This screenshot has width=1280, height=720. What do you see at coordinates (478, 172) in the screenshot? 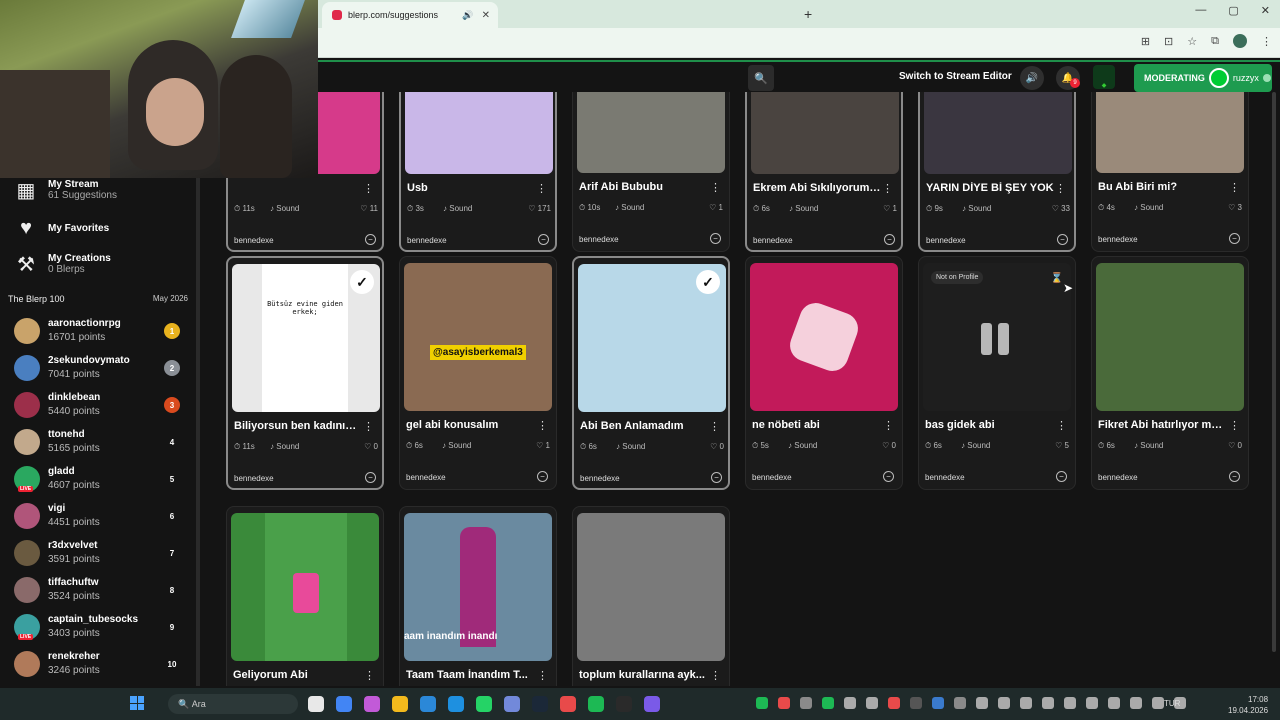
I see `blerp-card: ✕ Usb⋮ ⏱ 3s ♪ Sound ♡ 171 bennedexe −` at bounding box center [478, 172].